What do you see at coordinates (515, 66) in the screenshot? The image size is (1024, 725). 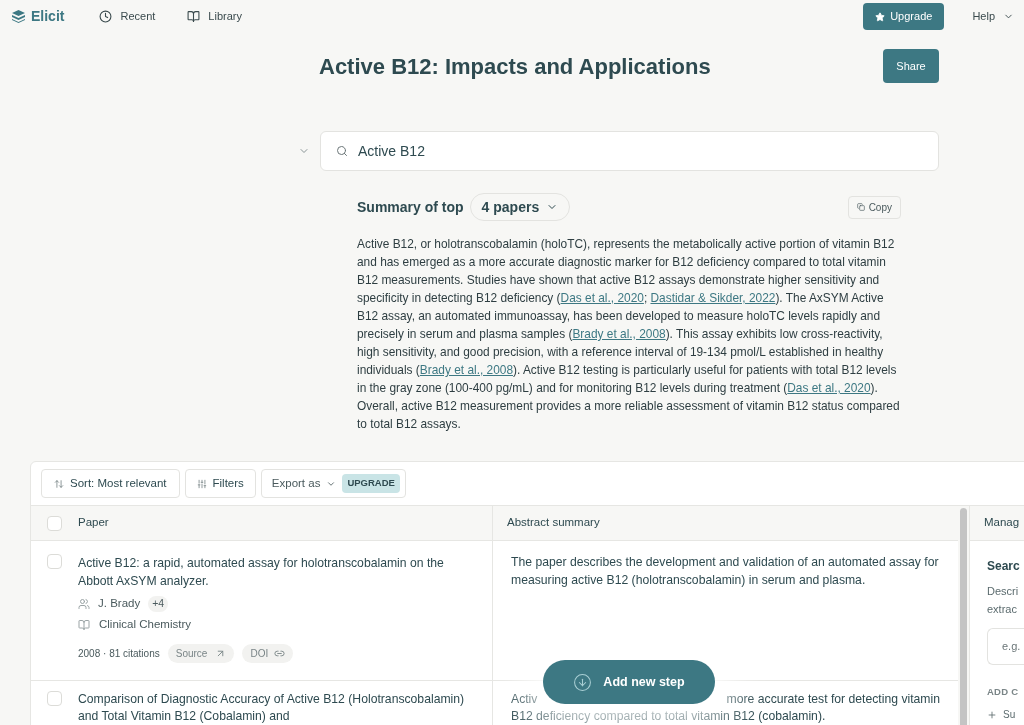 I see `page-title: Active B12: Impacts and Applications` at bounding box center [515, 66].